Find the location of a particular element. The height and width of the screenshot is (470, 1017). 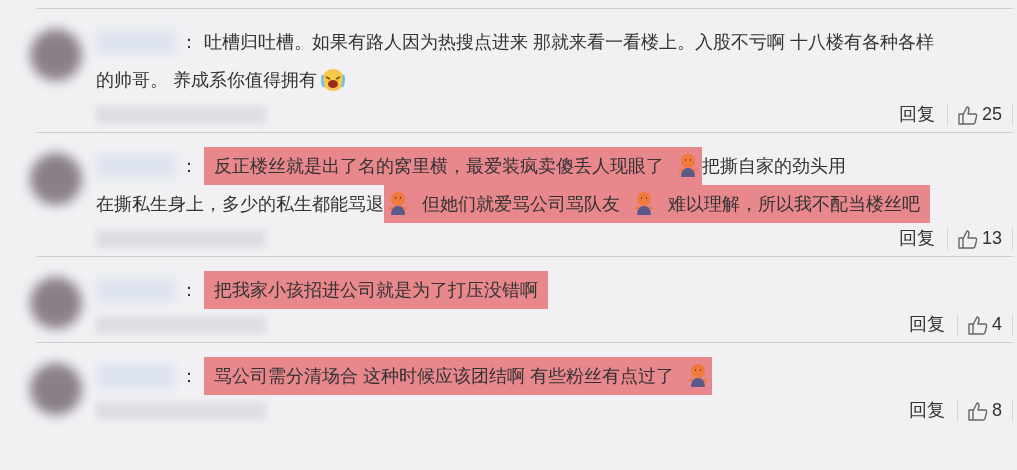

comment-text: 在撕私生身上，多少的私生都能骂退 is located at coordinates (240, 204).